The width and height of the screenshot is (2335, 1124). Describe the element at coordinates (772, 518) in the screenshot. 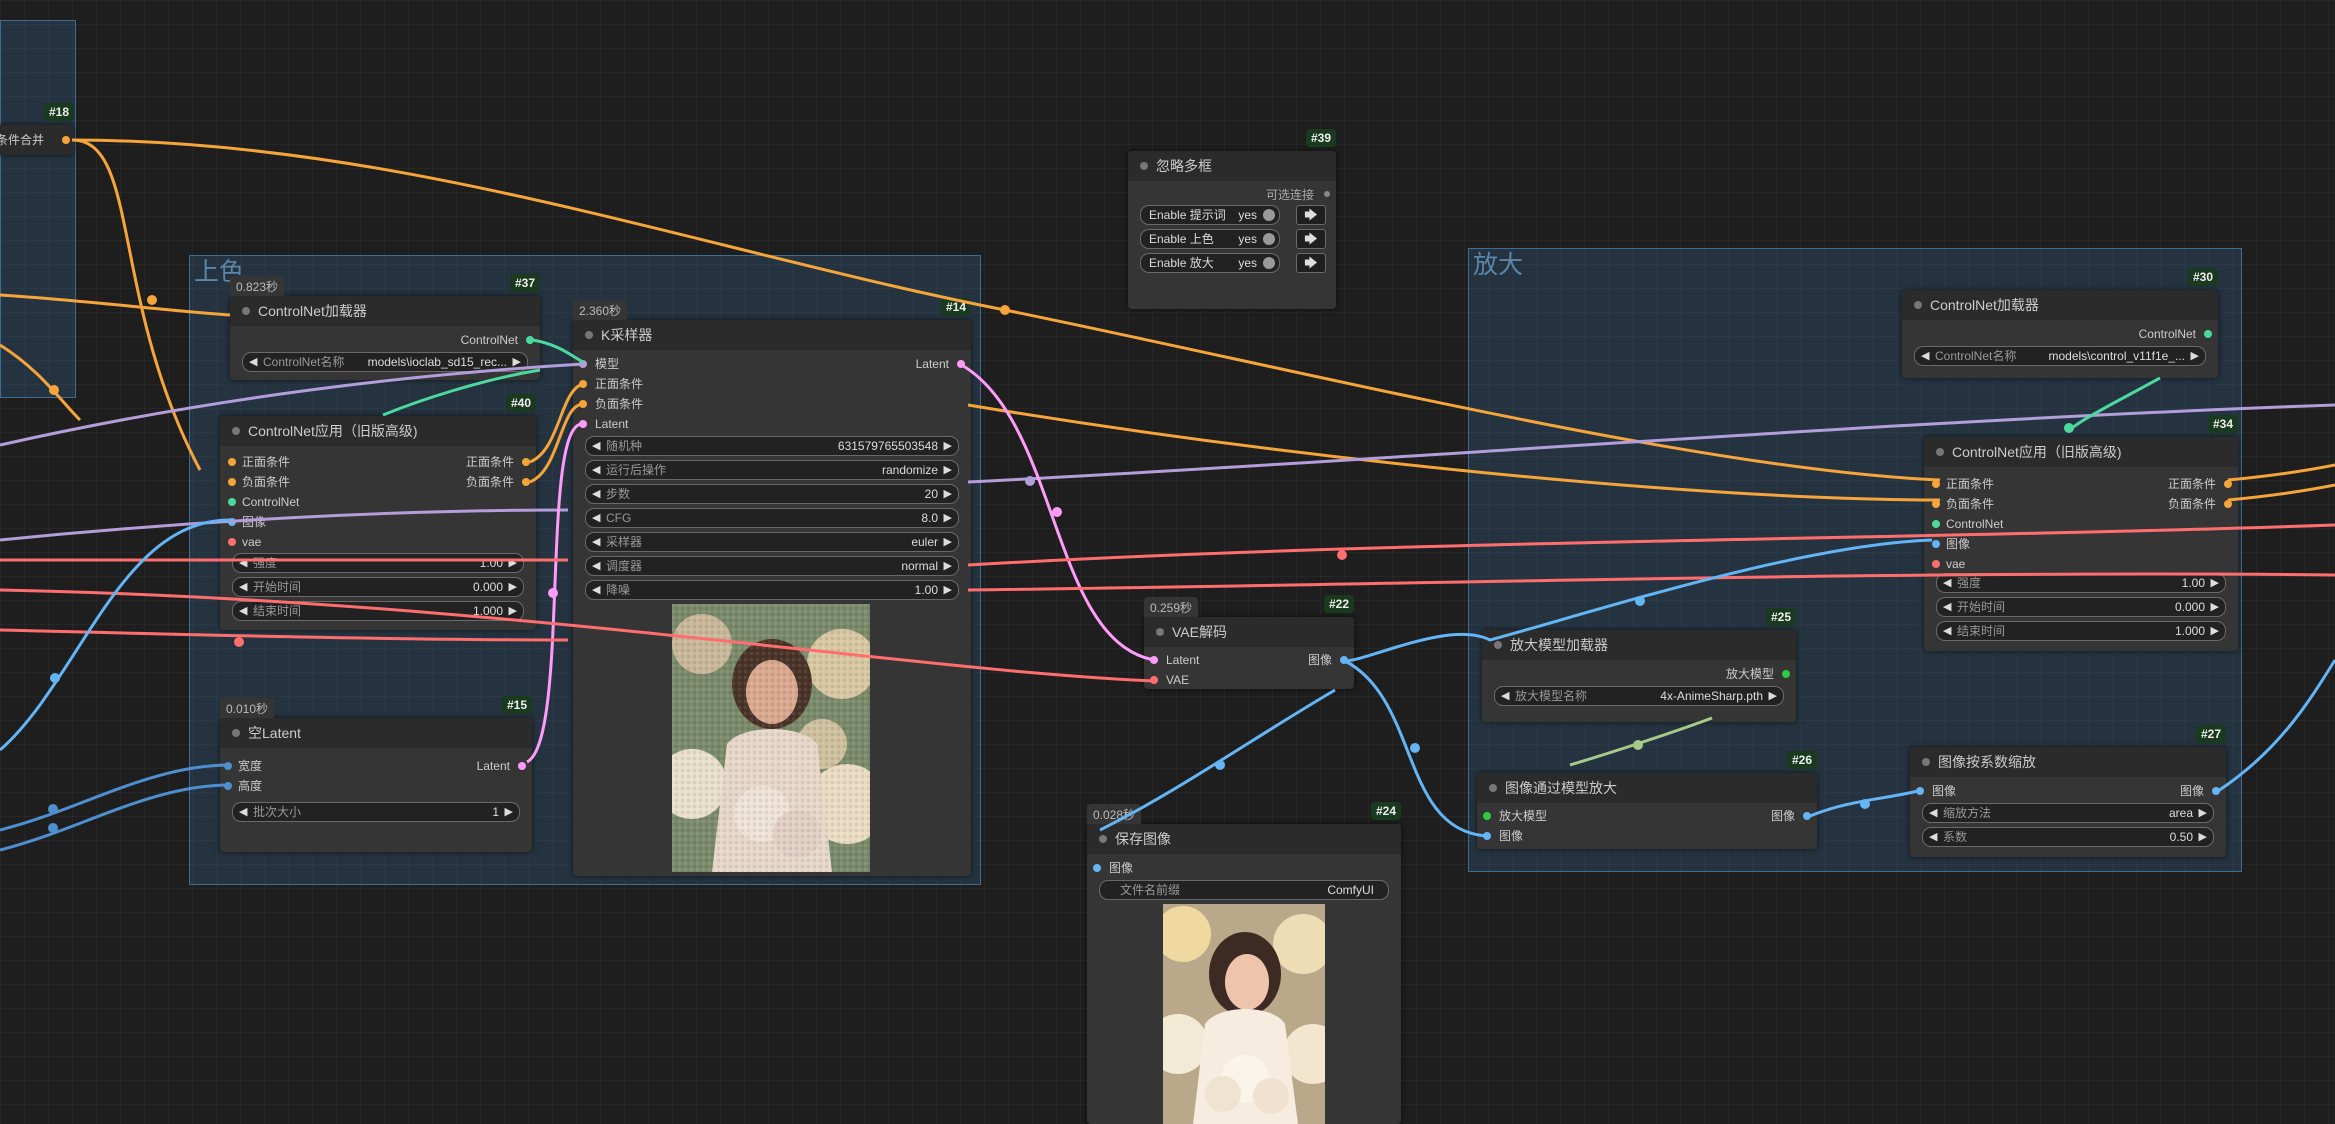

I see `cfg-input: ◀ CFG 8.0 ▶` at that location.